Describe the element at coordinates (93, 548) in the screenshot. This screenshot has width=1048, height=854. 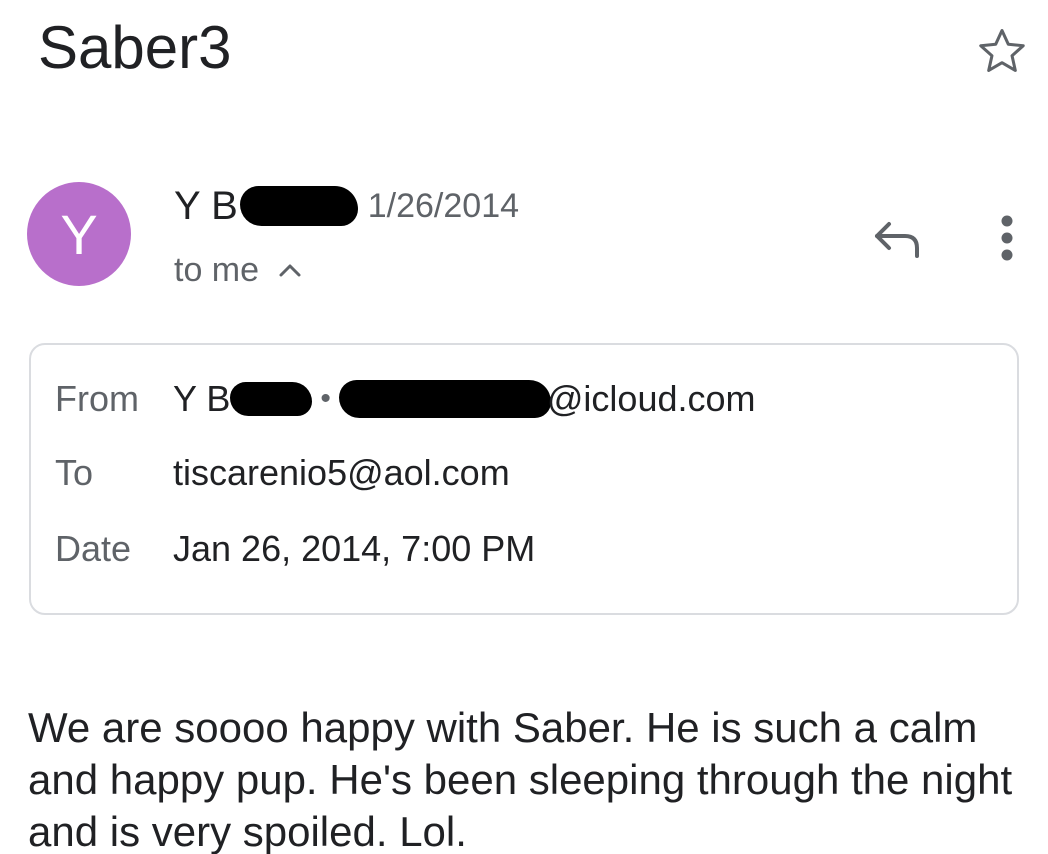
I see `date-label: Date` at that location.